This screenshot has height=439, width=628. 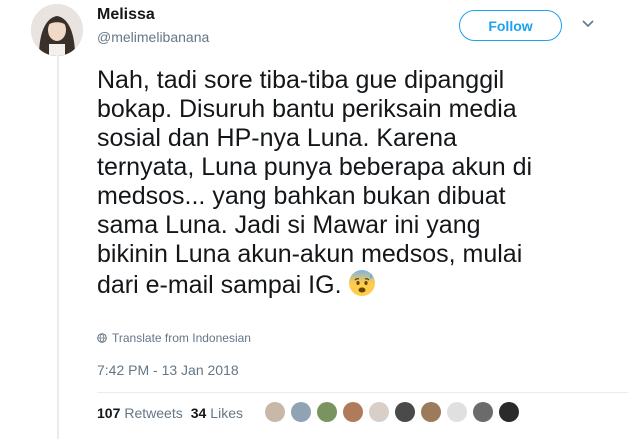 I want to click on user-handle: @melimelibanana, so click(x=153, y=37).